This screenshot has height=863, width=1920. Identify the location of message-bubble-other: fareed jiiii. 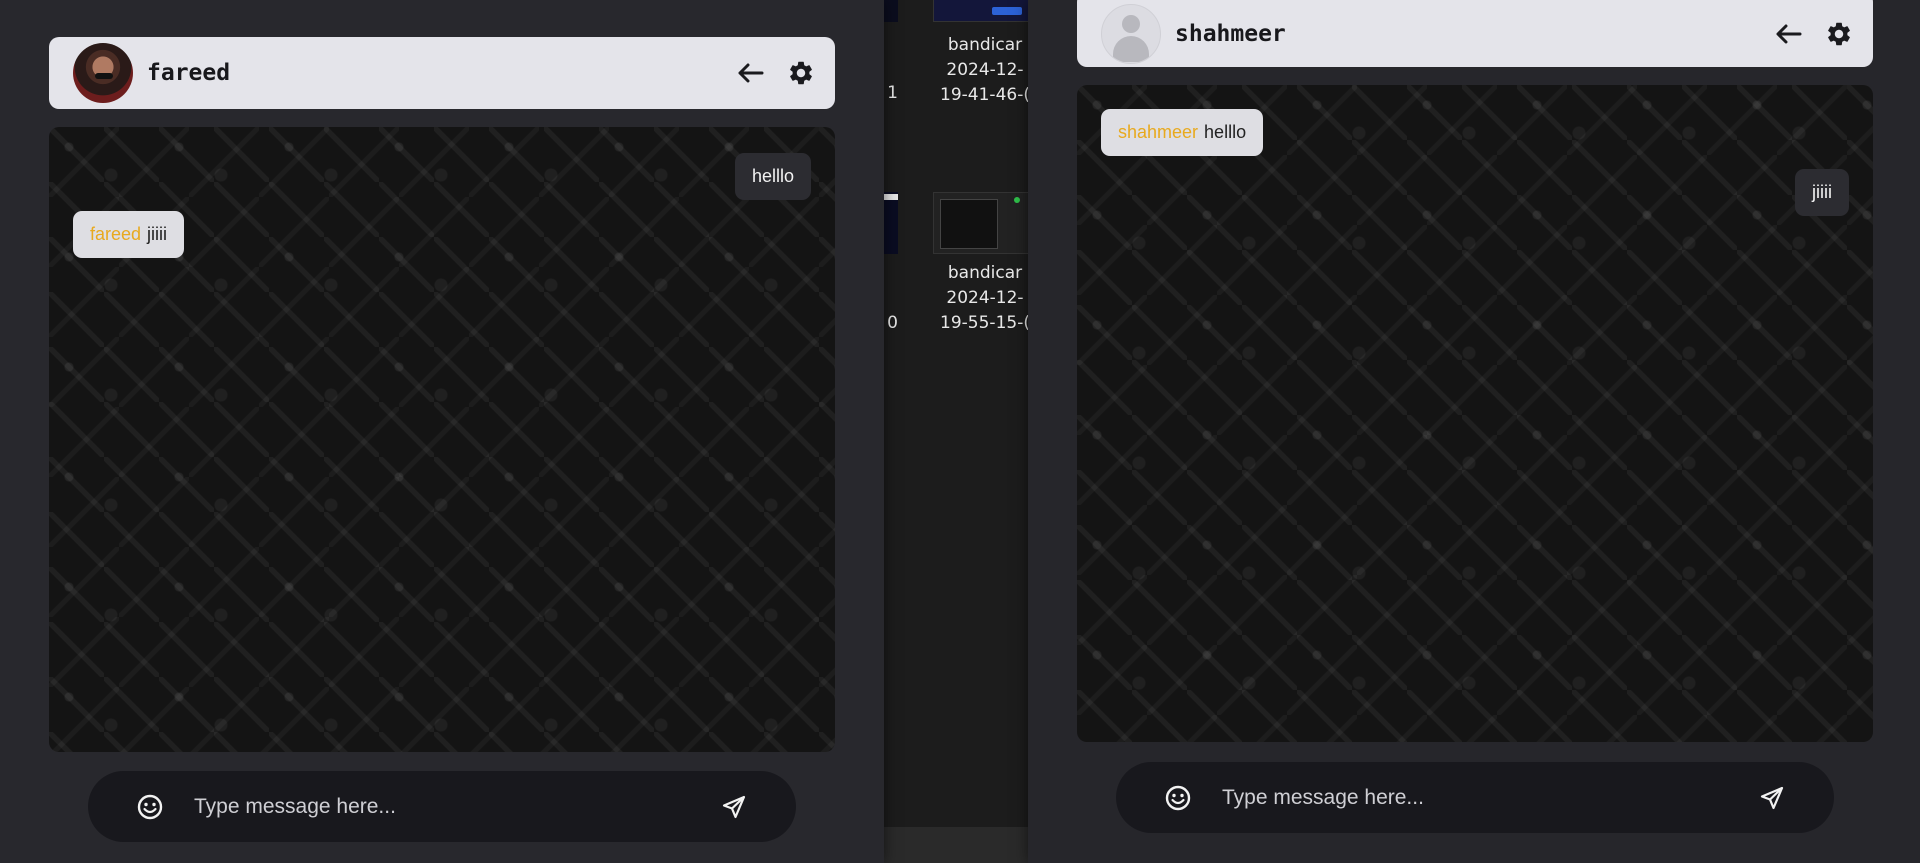
(129, 234).